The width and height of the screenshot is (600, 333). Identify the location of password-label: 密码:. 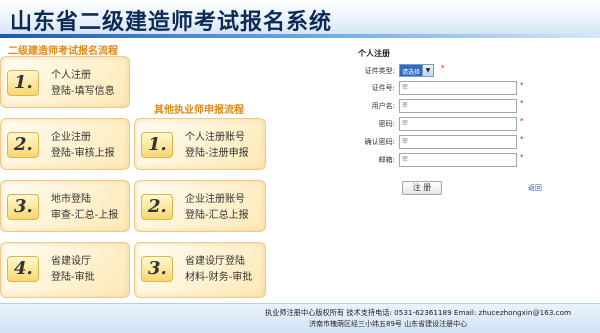
(386, 124).